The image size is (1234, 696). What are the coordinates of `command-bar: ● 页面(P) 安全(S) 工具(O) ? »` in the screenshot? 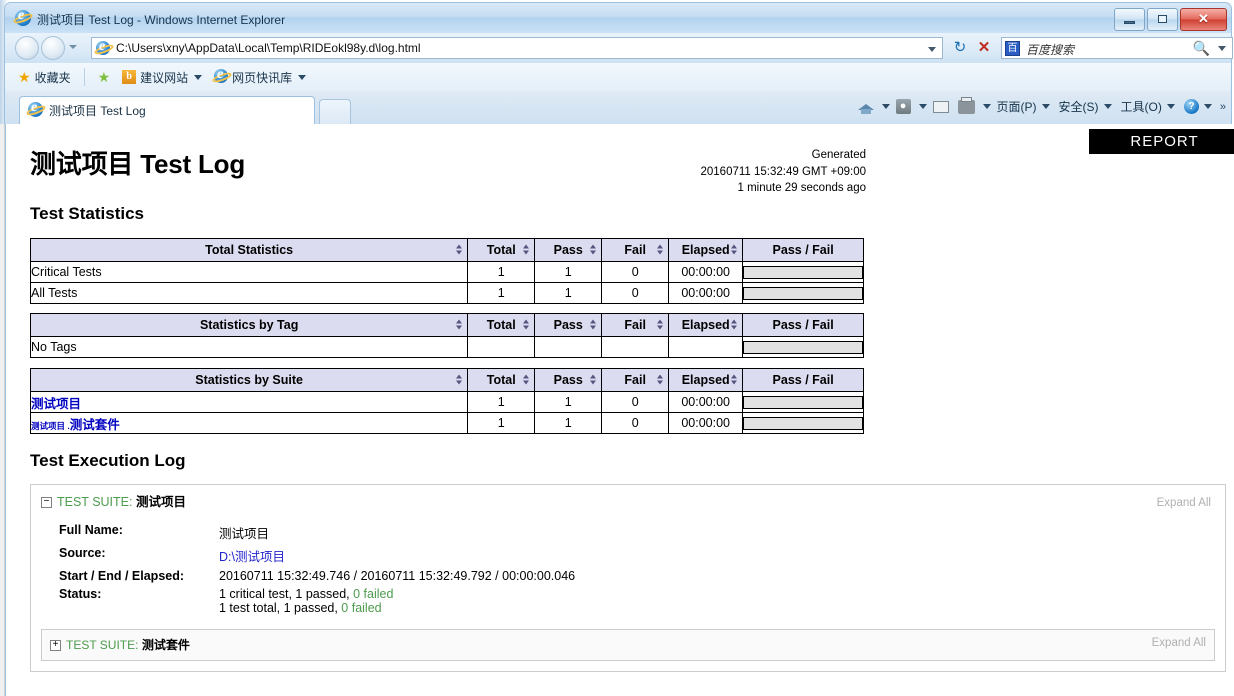 It's located at (1040, 106).